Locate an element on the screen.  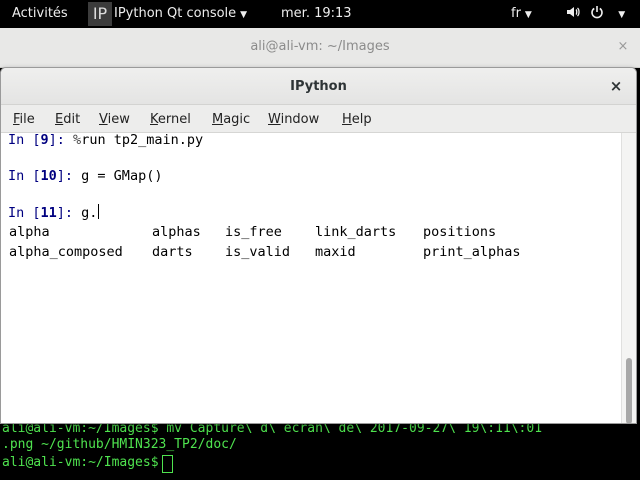
terminal-prompt-line: ali@ali-vm:~/Images$ is located at coordinates (87, 464).